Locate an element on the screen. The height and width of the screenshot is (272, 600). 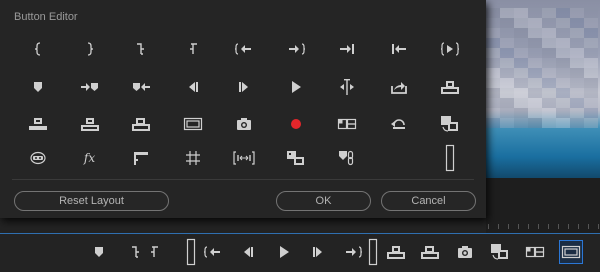
grid-button-lift is located at coordinates (38, 124).